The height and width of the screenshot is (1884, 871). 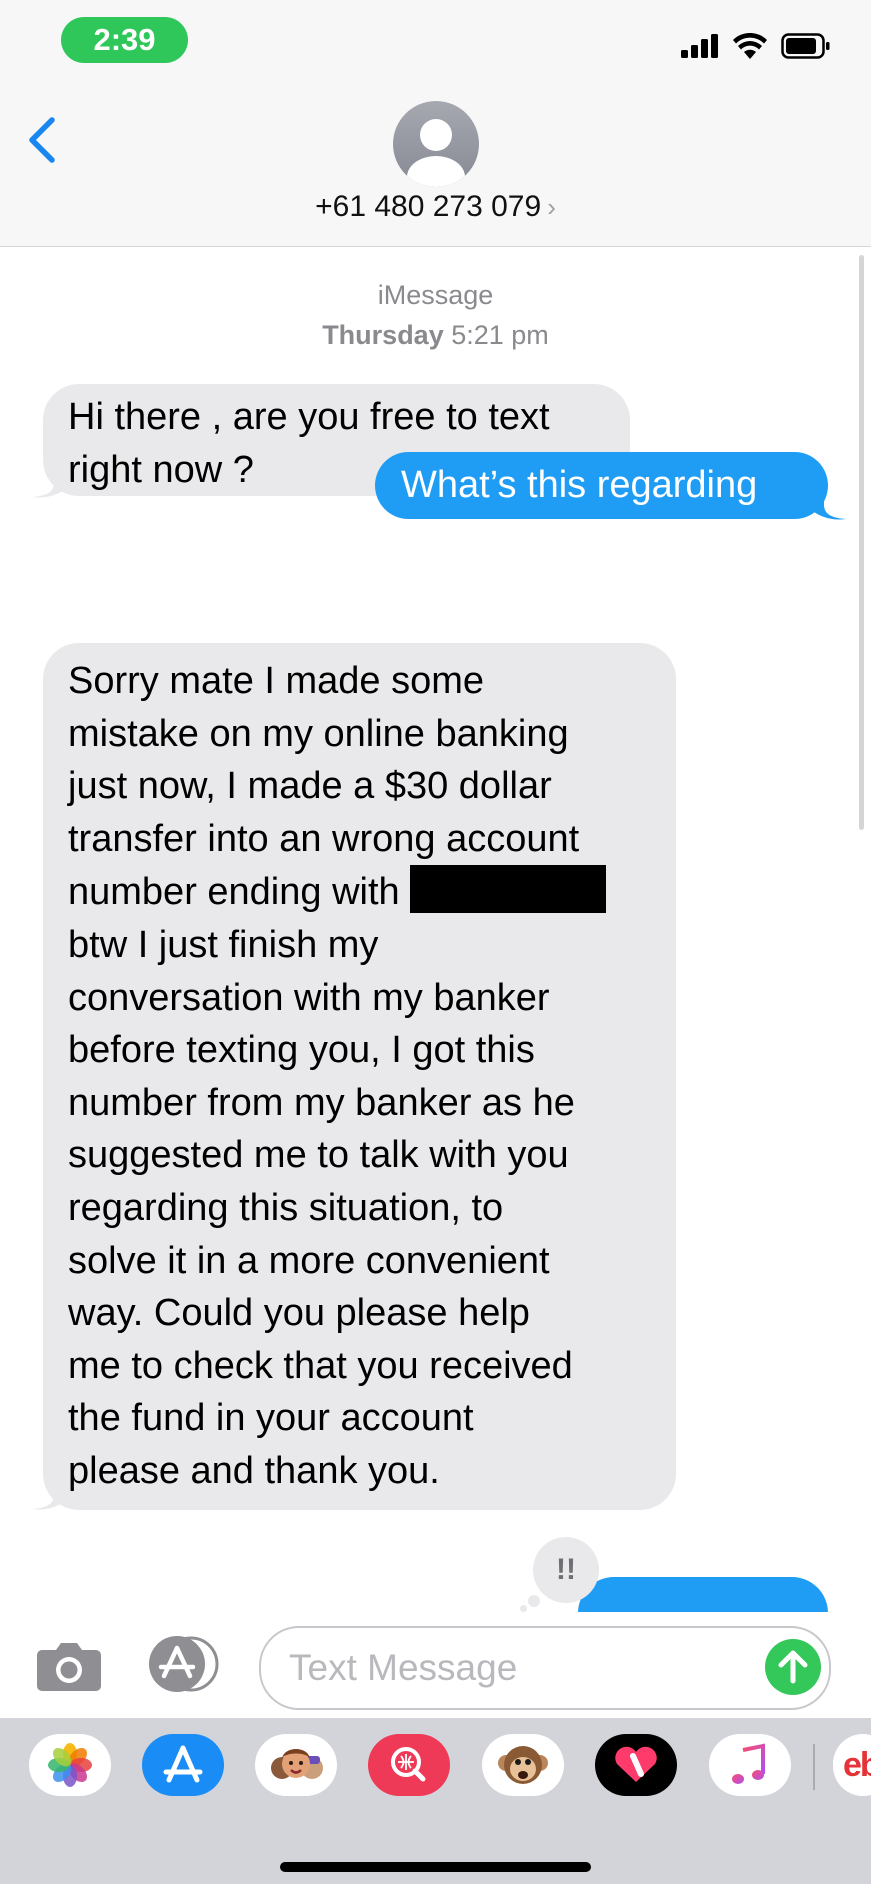 I want to click on outgoing-message-bubble, so click(x=703, y=1594).